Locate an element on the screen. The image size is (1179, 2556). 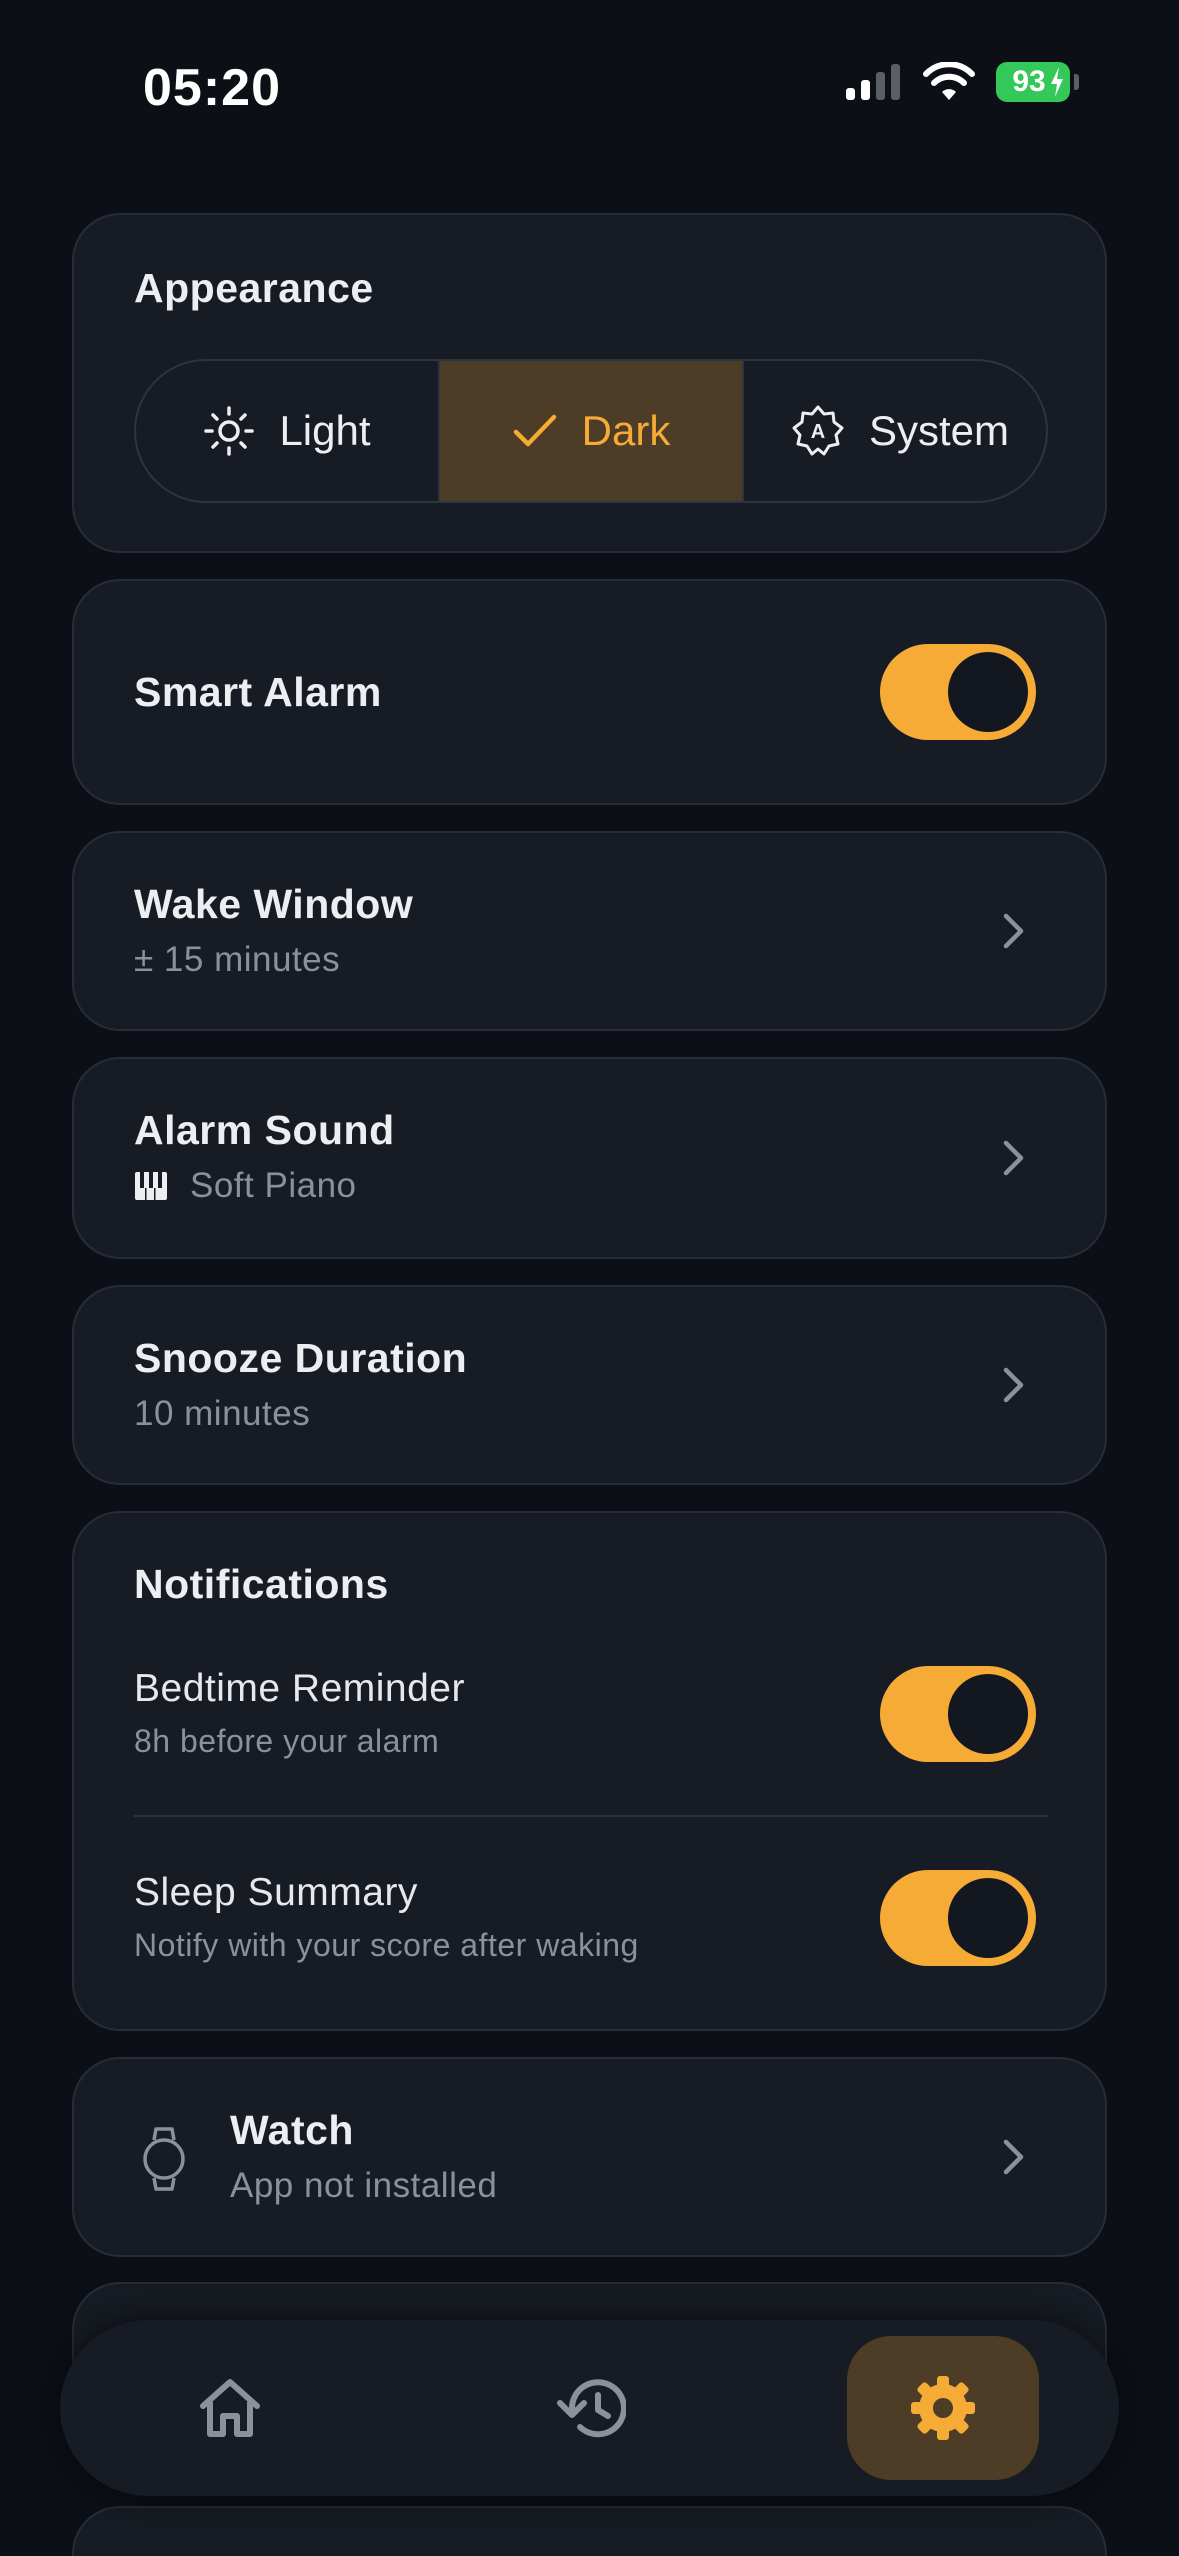
appearance-option-dark: Dark is located at coordinates (592, 431).